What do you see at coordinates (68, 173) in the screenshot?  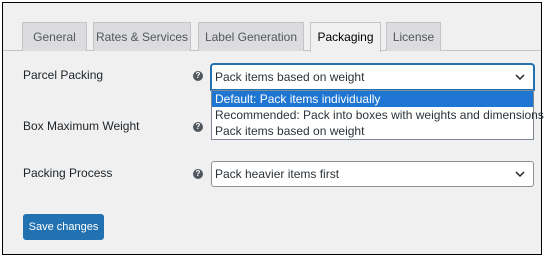 I see `packing-process-label: Packing Process` at bounding box center [68, 173].